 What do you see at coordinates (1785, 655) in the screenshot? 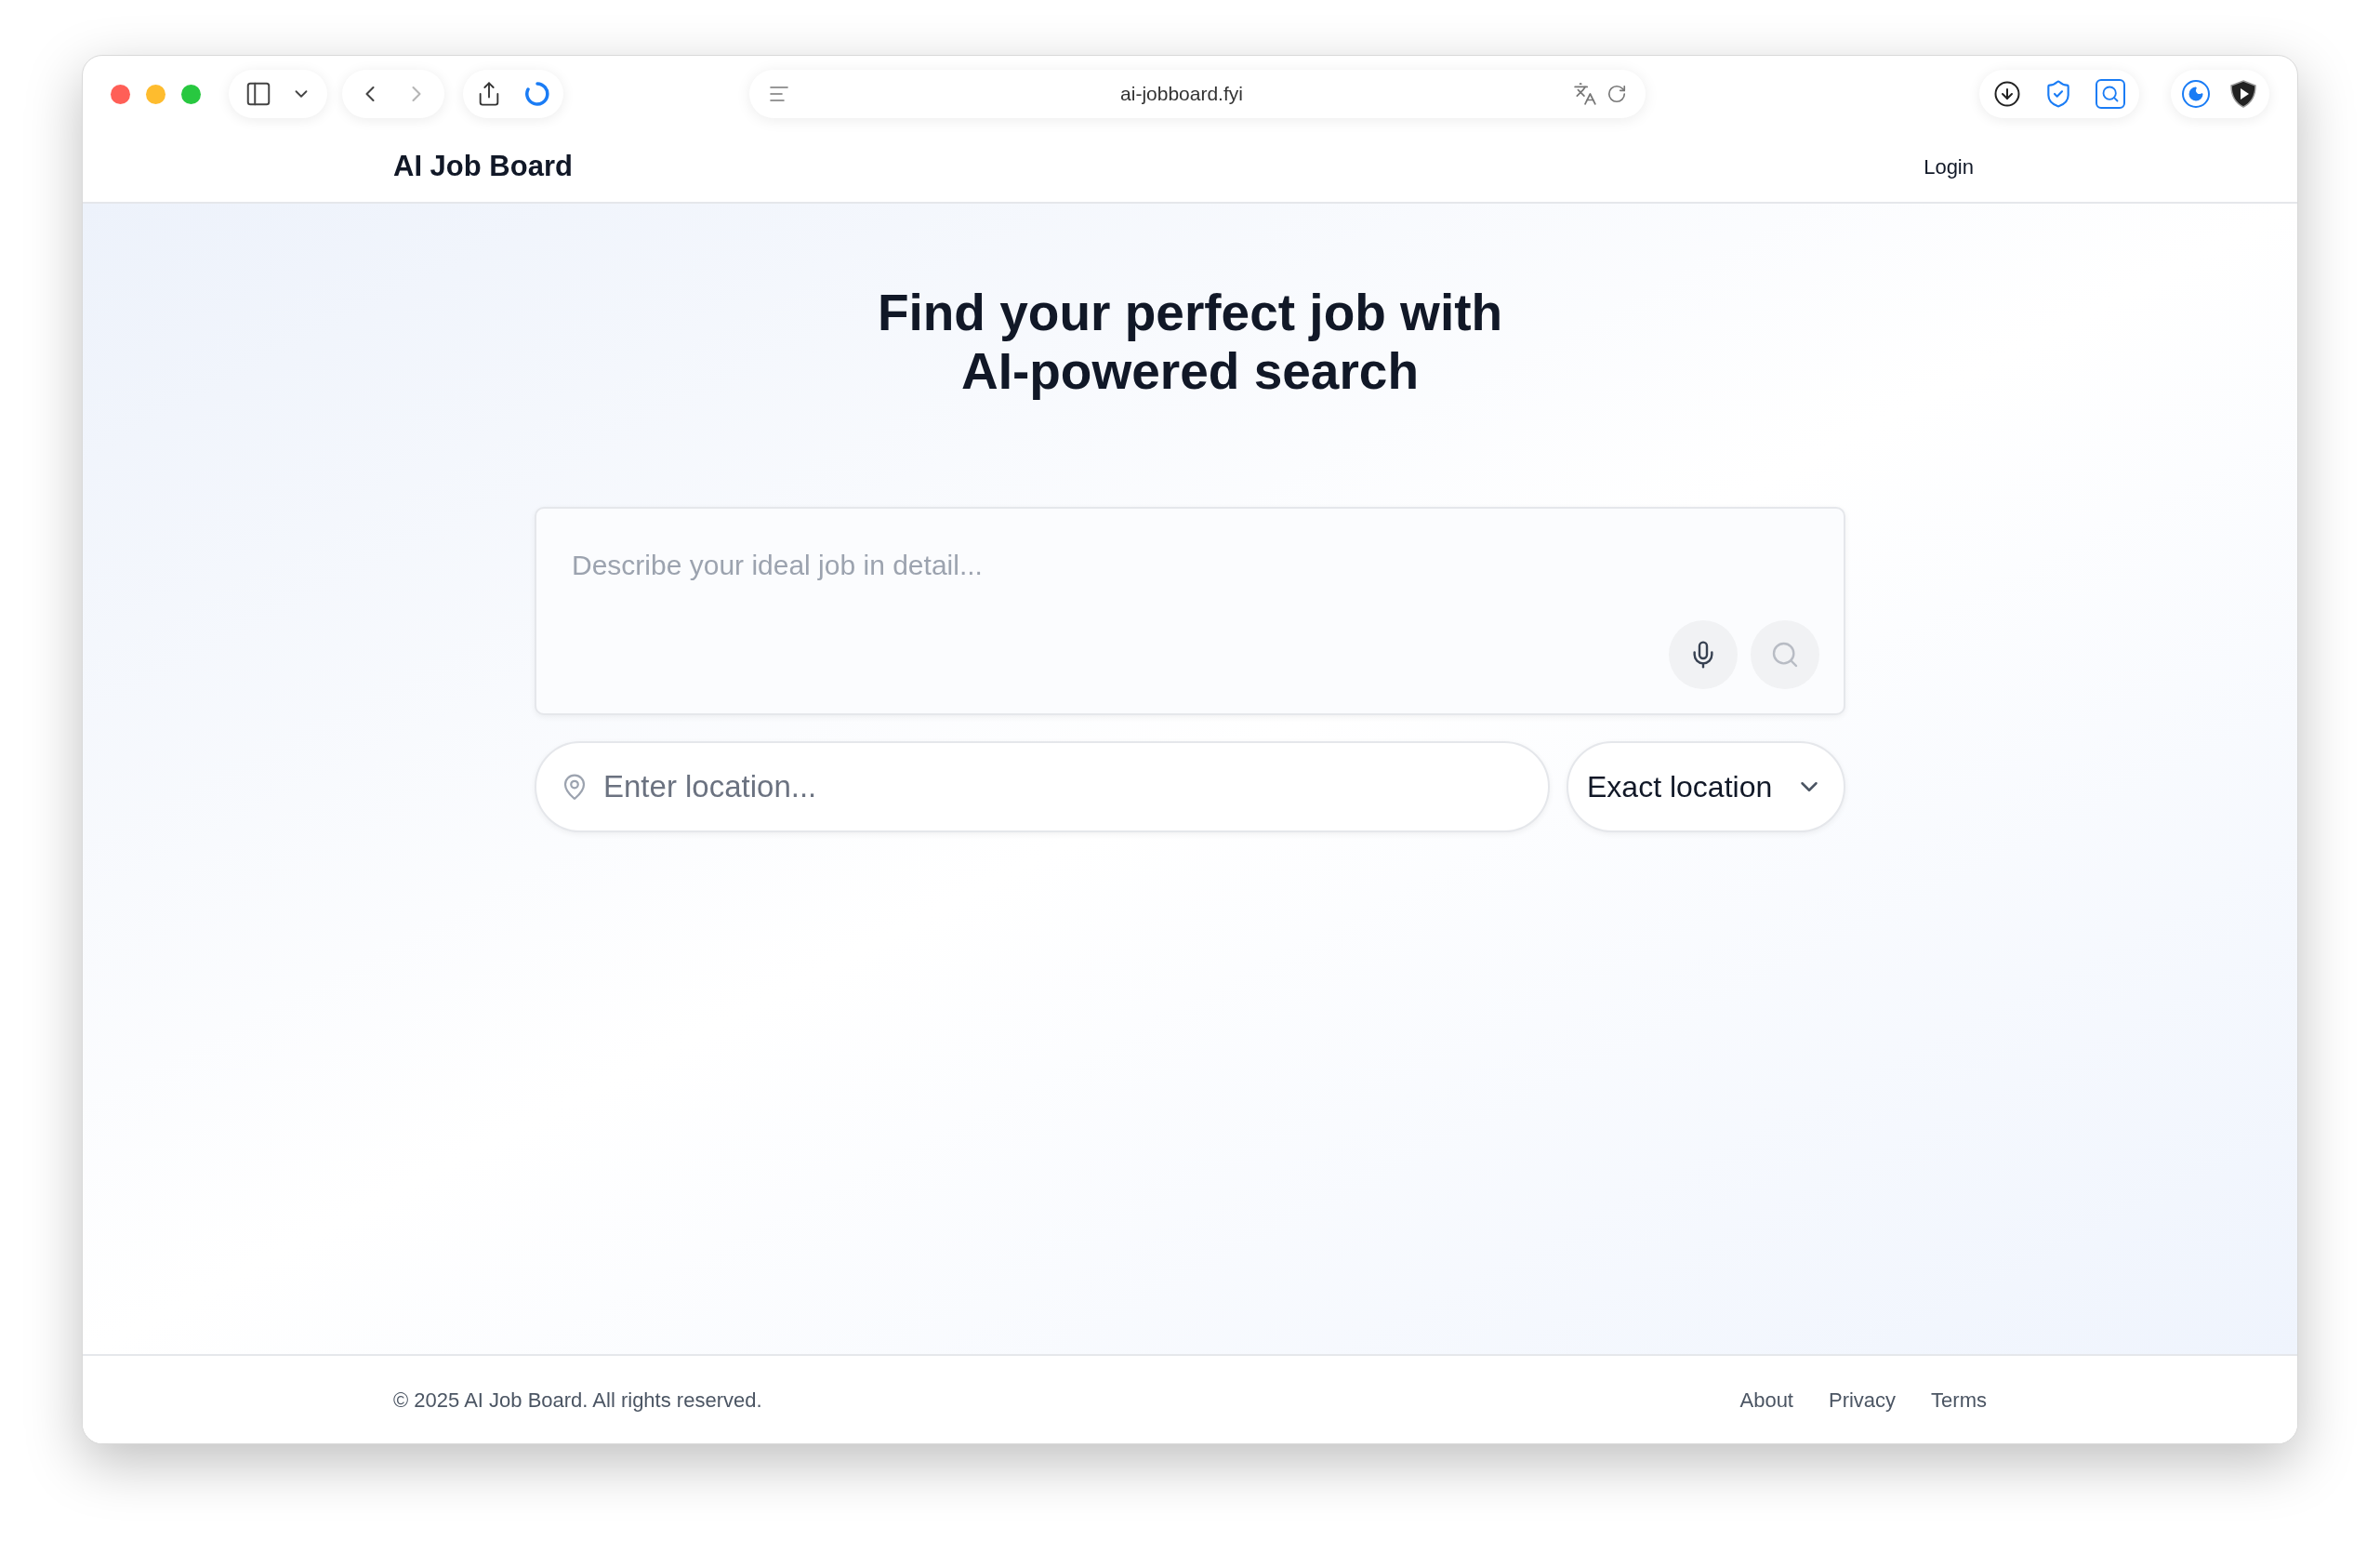
I see `search-icon` at bounding box center [1785, 655].